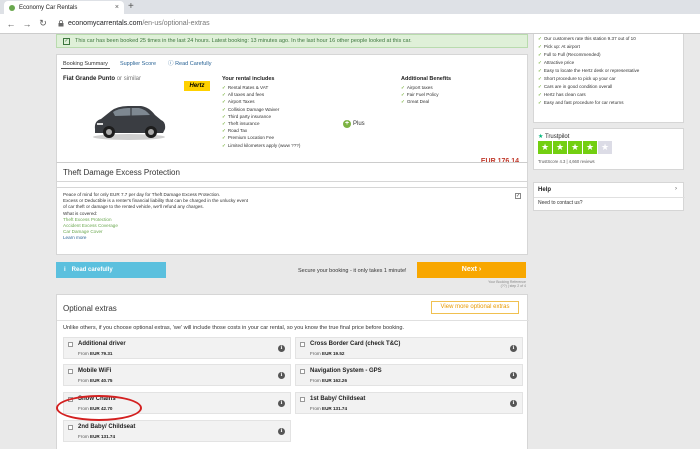 The height and width of the screenshot is (449, 700). I want to click on extra-name: Navigation System - GPS, so click(346, 371).